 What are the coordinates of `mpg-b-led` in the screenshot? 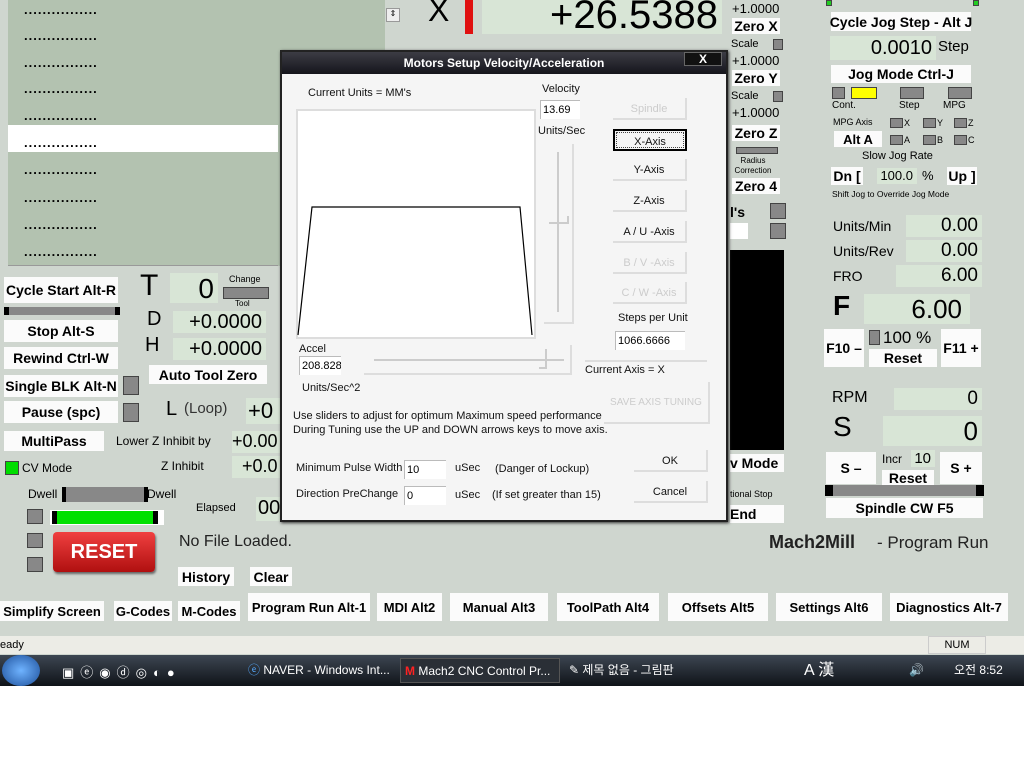 It's located at (929, 140).